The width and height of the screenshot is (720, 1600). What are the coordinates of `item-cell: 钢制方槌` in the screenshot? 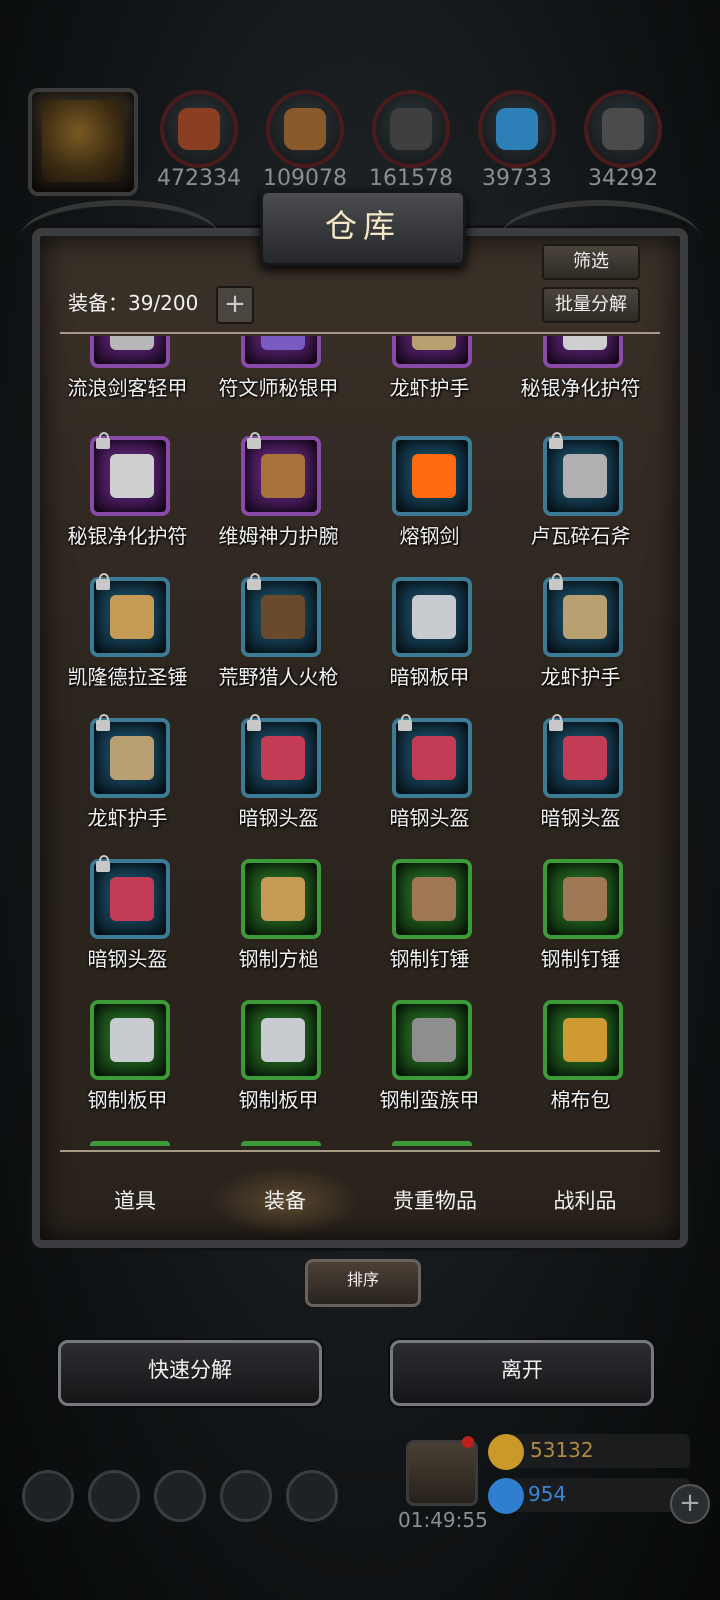 It's located at (278, 929).